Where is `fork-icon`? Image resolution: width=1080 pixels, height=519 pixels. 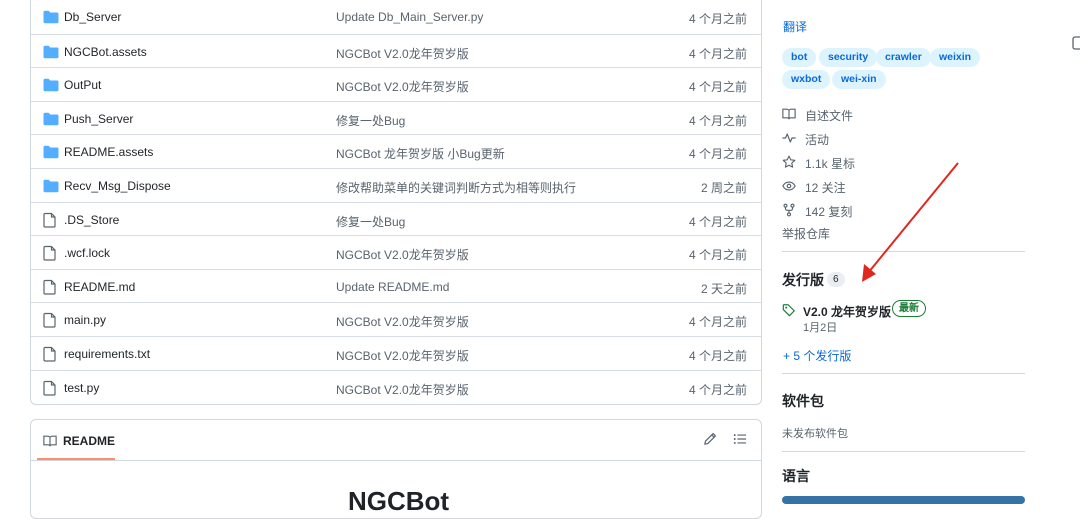 fork-icon is located at coordinates (789, 210).